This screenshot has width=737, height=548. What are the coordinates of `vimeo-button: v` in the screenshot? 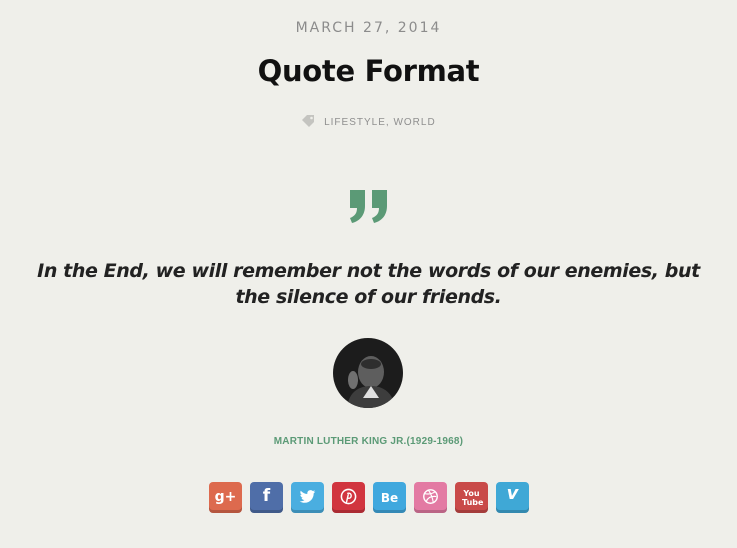 It's located at (512, 497).